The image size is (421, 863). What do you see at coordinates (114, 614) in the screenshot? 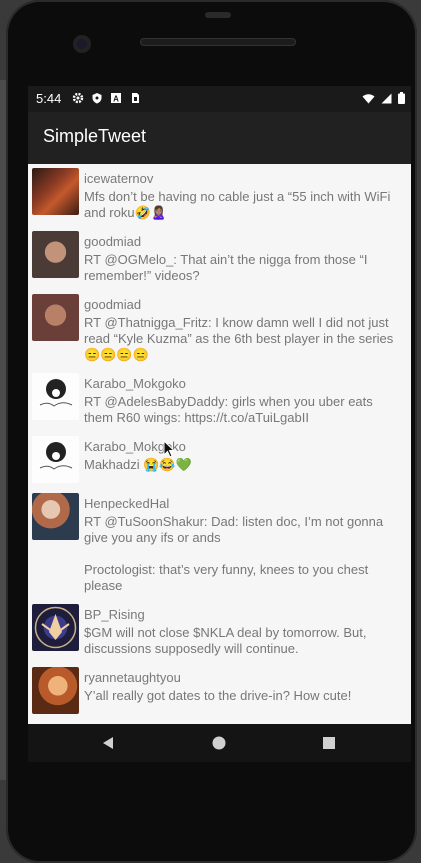
I see `tweet-handle: BP_Rising` at bounding box center [114, 614].